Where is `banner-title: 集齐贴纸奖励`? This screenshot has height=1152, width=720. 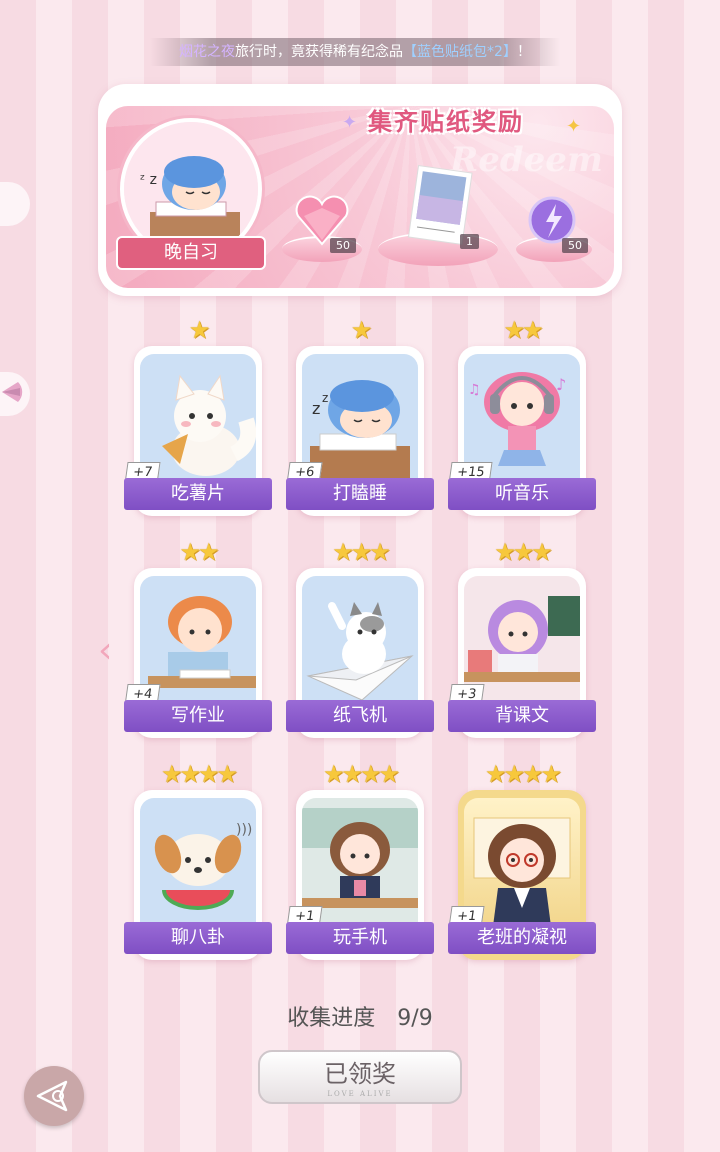
banner-title: 集齐贴纸奖励 is located at coordinates (446, 122).